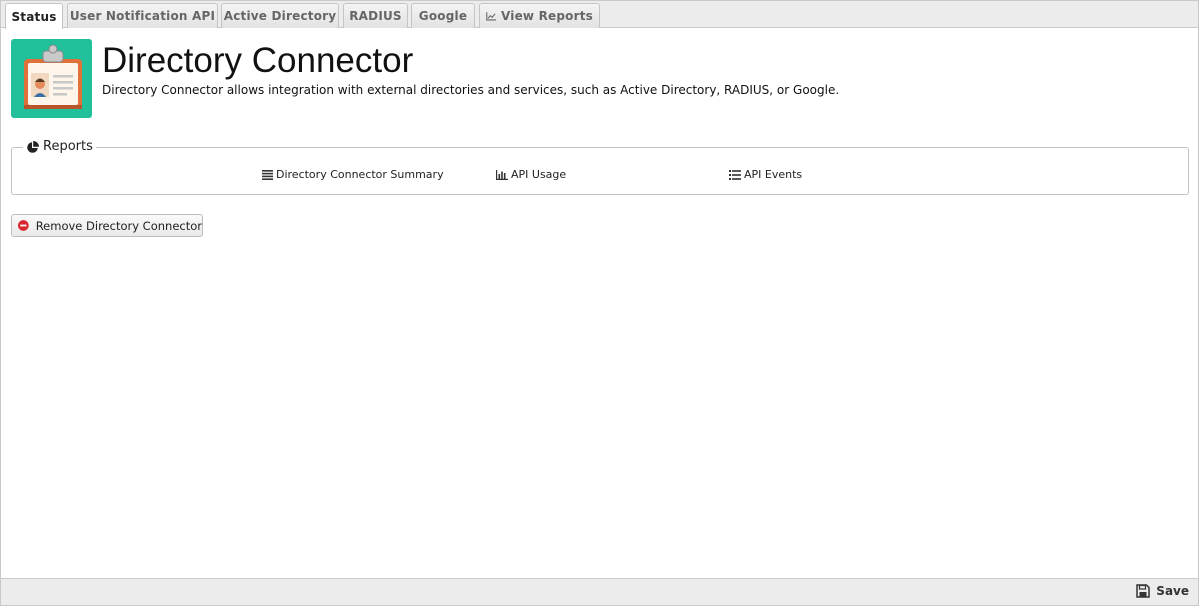 Image resolution: width=1199 pixels, height=606 pixels. I want to click on align-justify-icon, so click(267, 174).